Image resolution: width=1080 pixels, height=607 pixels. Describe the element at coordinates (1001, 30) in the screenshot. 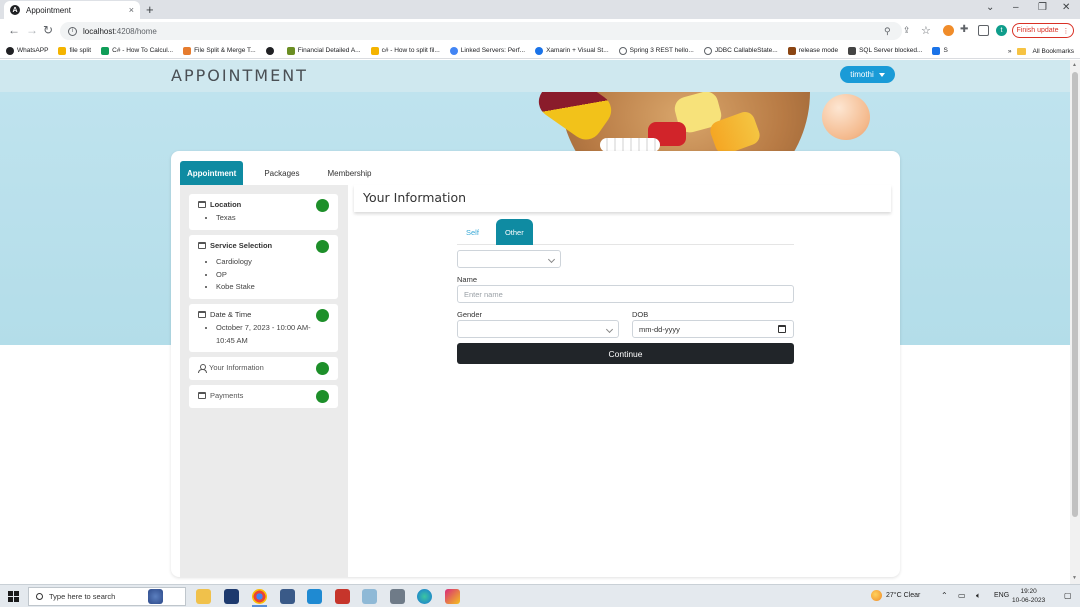

I see `profile-avatar: t` at that location.